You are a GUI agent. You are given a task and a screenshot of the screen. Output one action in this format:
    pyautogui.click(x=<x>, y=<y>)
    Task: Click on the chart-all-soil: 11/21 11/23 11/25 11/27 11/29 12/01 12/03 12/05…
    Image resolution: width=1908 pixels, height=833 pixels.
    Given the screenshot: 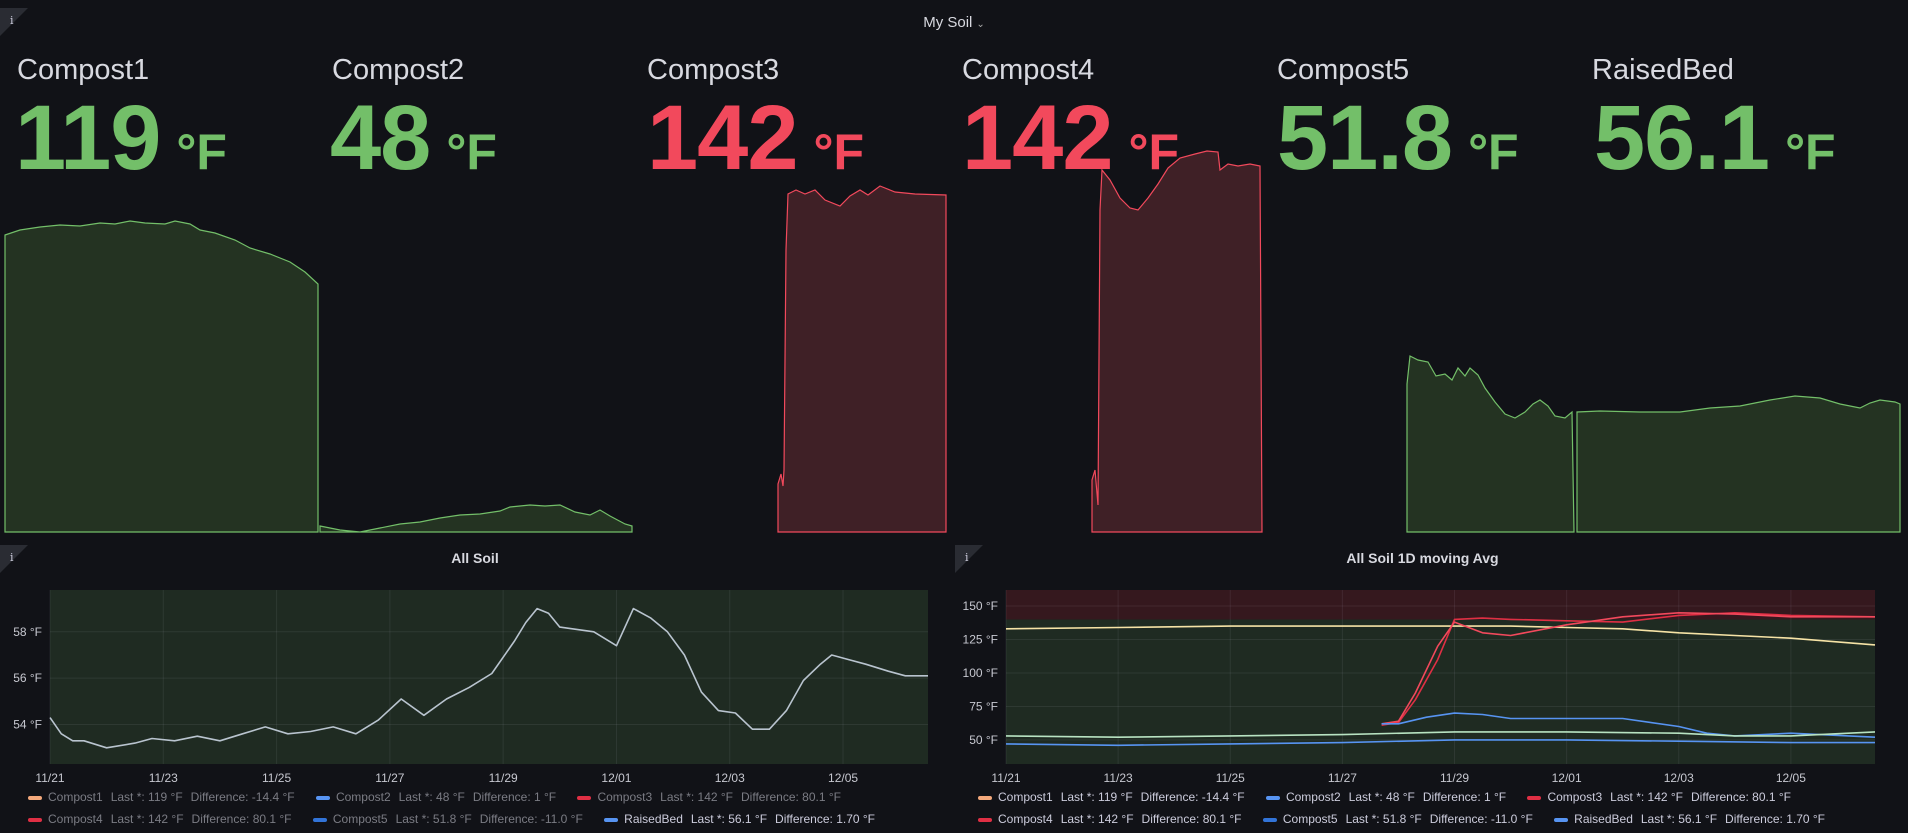 What is the action you would take?
    pyautogui.click(x=475, y=682)
    